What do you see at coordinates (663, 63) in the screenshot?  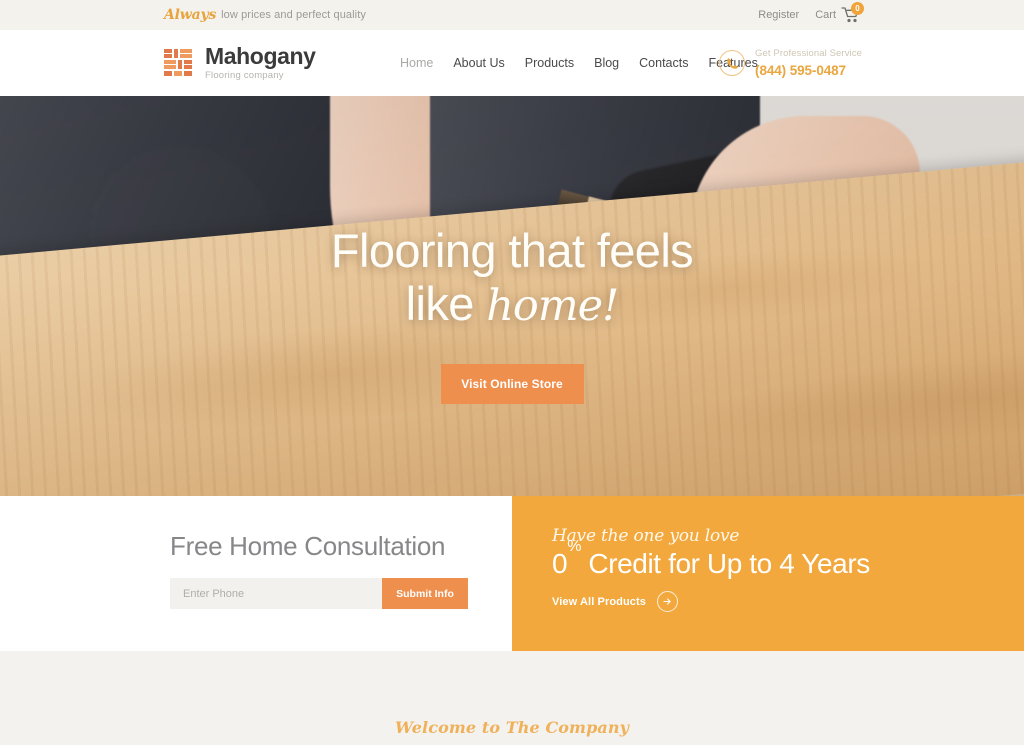 I see `nav-item-contacts: Contacts` at bounding box center [663, 63].